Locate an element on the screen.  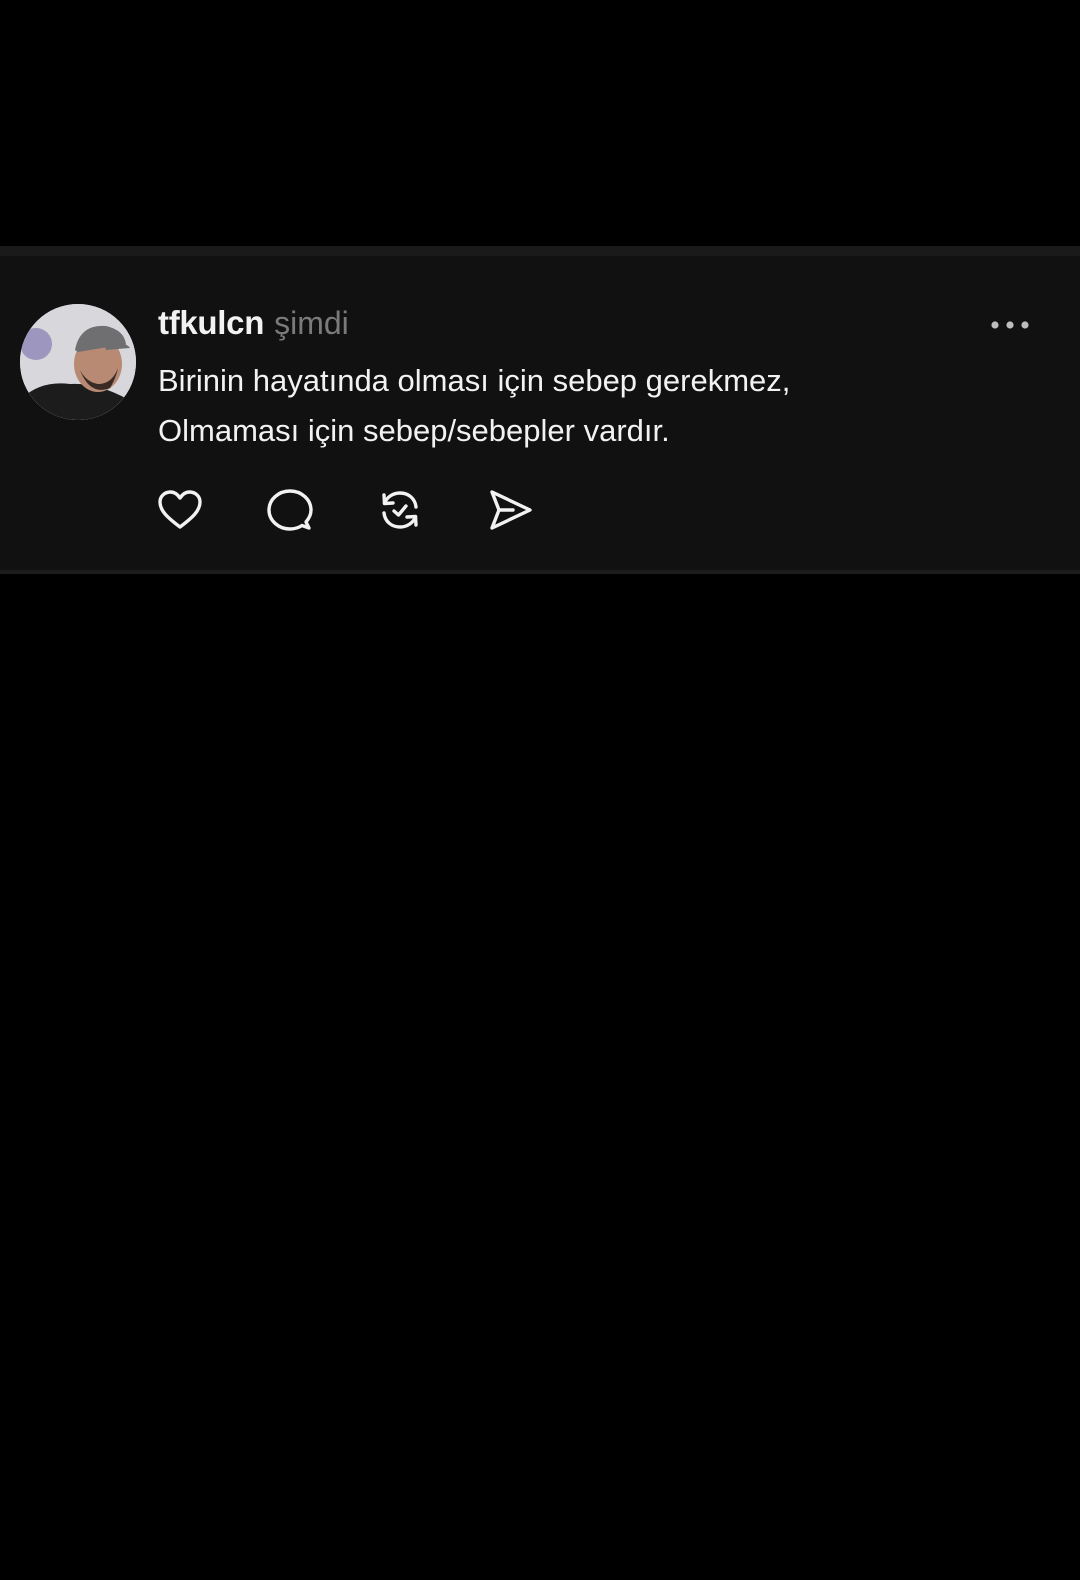
more-options-button is located at coordinates (1010, 325).